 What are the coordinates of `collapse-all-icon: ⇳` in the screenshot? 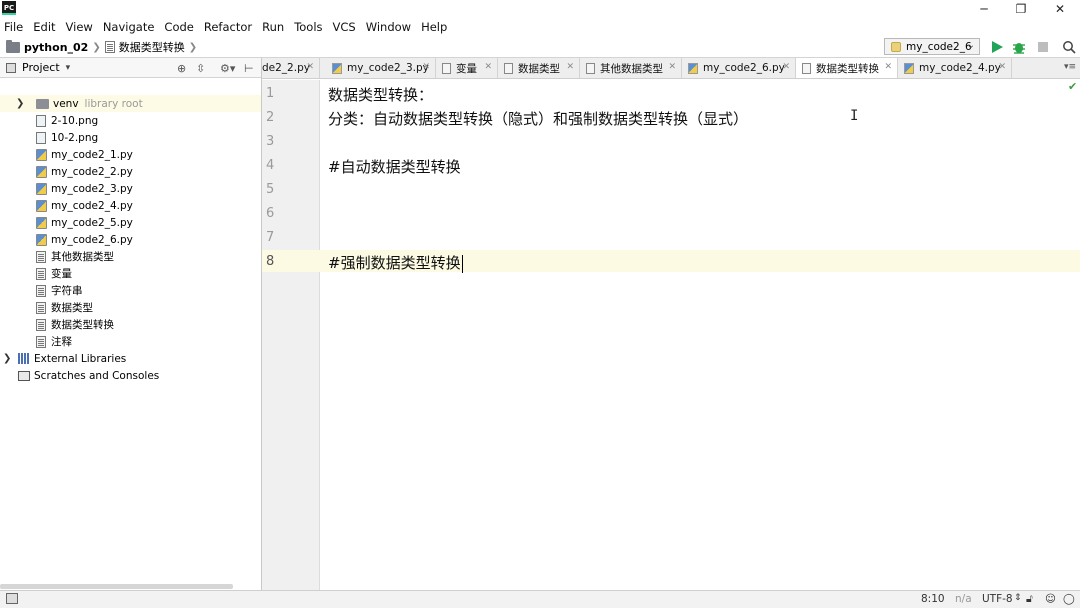 It's located at (200, 68).